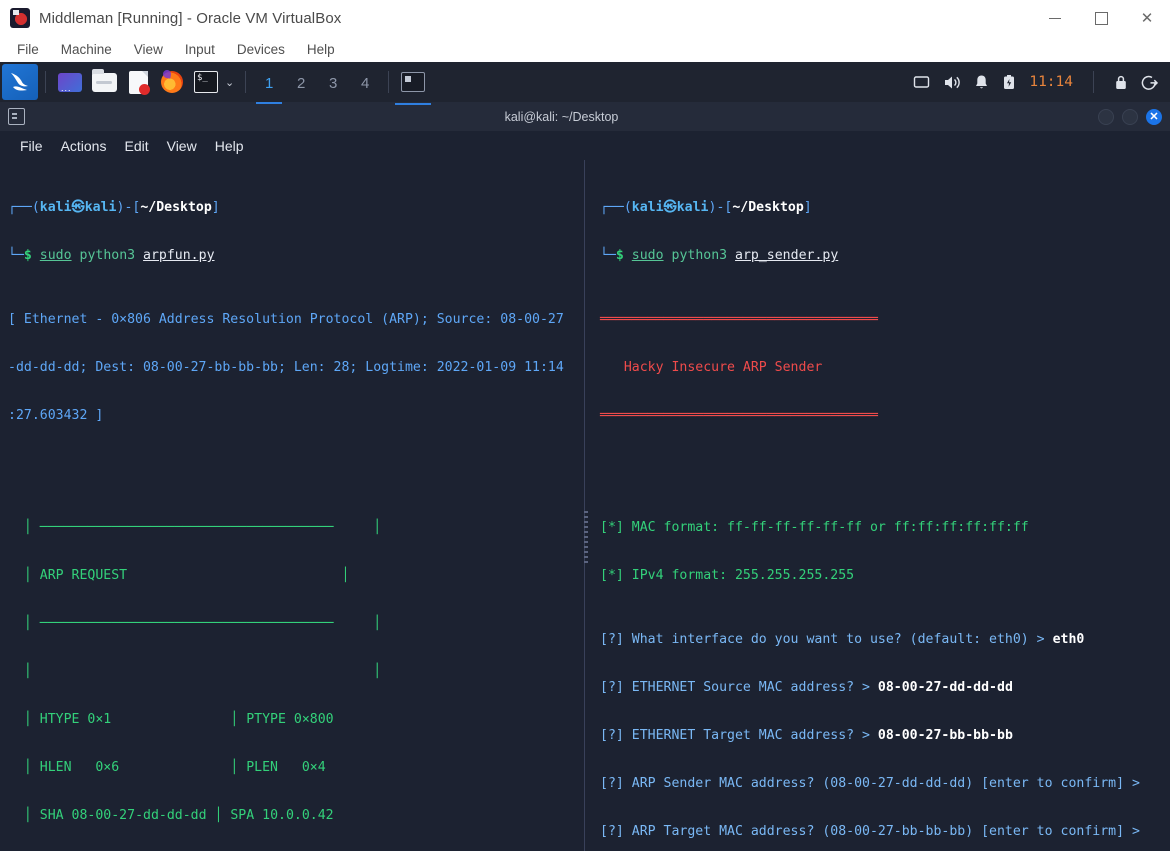 Image resolution: width=1170 pixels, height=851 pixels. I want to click on arp-row-val: 0×6, so click(103, 767).